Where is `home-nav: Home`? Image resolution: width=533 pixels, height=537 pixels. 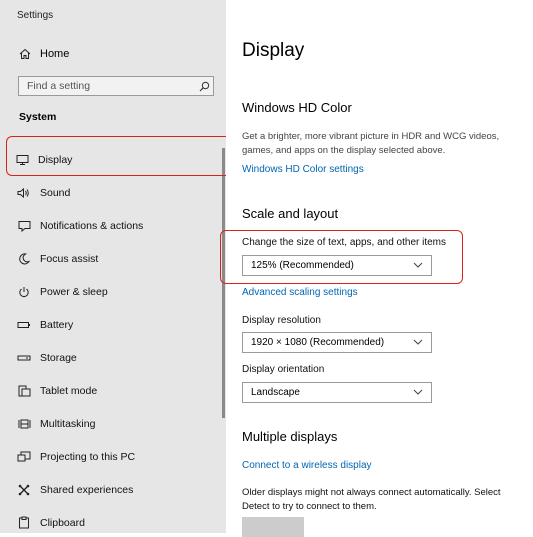
home-nav: Home is located at coordinates (43, 54).